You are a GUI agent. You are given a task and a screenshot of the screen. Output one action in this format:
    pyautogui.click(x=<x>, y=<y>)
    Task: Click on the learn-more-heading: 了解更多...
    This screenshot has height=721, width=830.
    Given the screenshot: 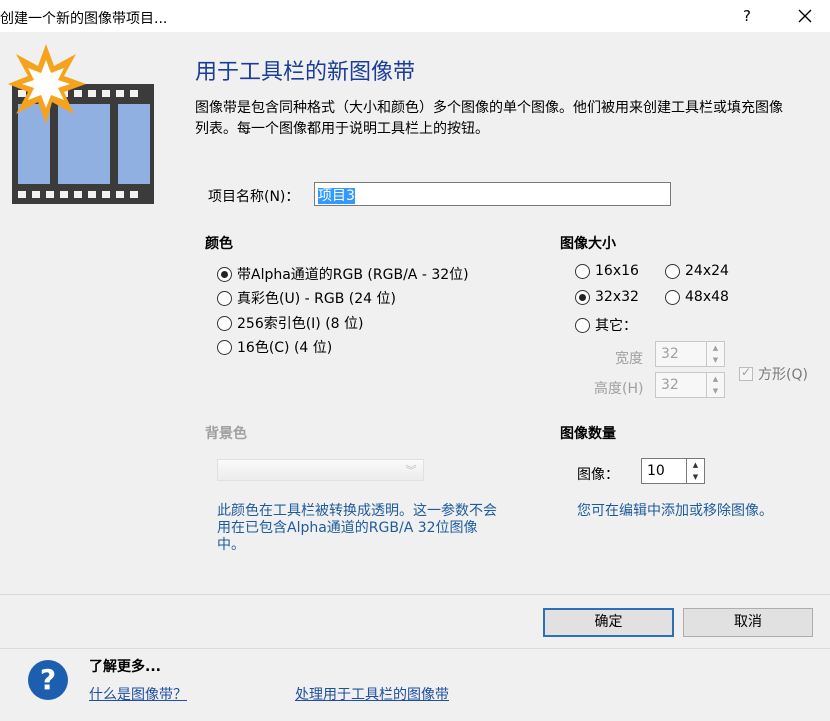 What is the action you would take?
    pyautogui.click(x=125, y=667)
    